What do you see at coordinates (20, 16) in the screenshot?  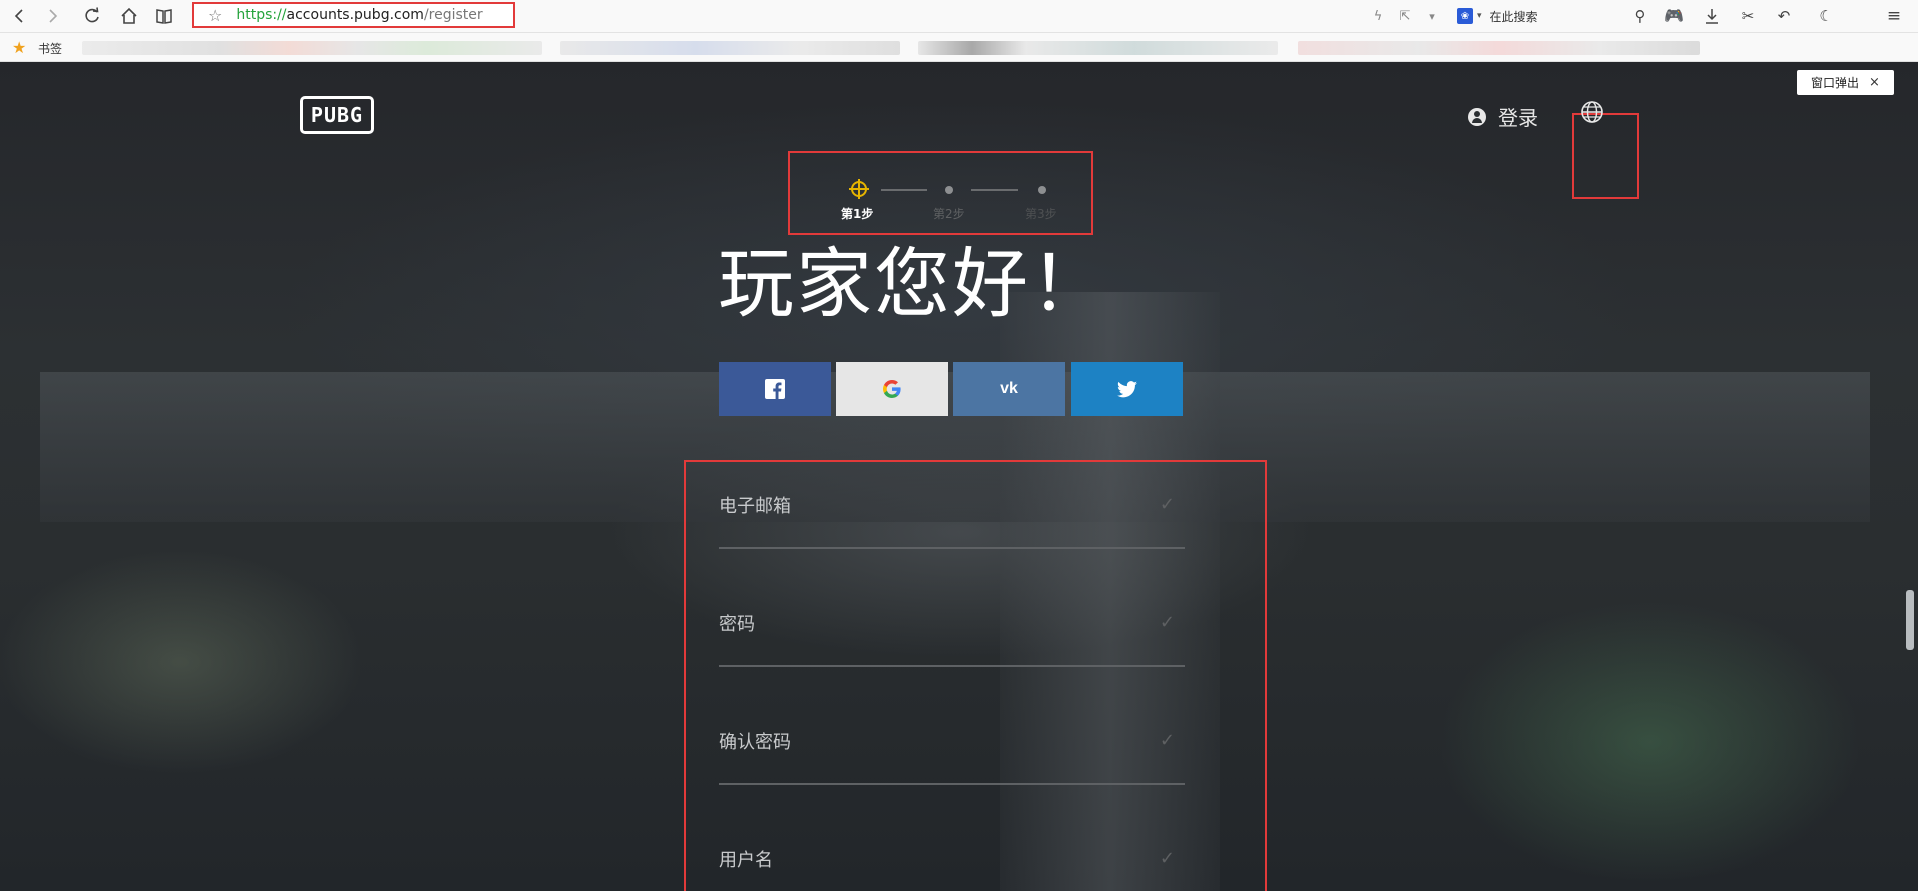 I see `back-icon` at bounding box center [20, 16].